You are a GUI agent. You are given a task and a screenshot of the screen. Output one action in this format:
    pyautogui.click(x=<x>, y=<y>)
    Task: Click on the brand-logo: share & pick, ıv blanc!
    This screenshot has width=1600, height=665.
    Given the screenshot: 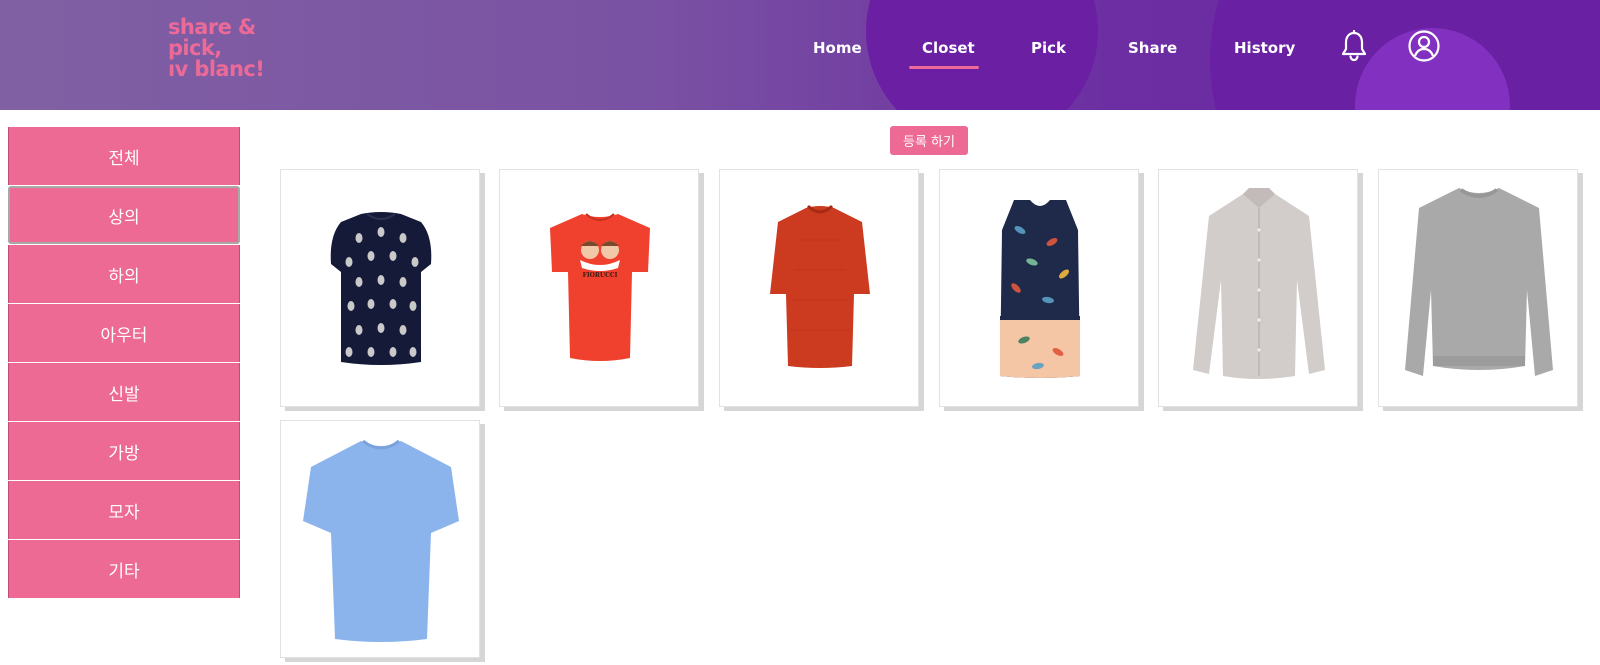 What is the action you would take?
    pyautogui.click(x=216, y=48)
    